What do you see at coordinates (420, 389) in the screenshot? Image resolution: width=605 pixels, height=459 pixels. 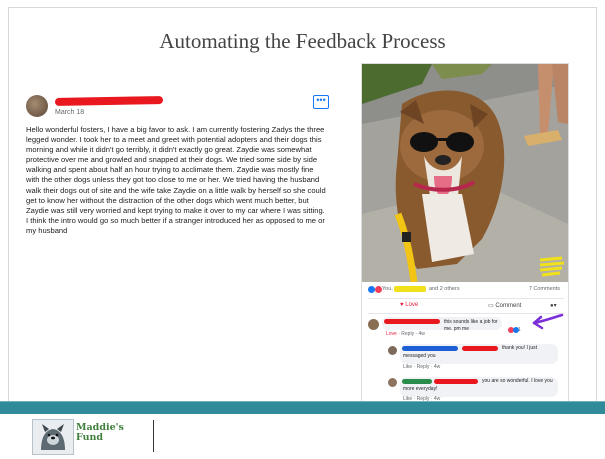 I see `reply-text-line2: more everyday!` at bounding box center [420, 389].